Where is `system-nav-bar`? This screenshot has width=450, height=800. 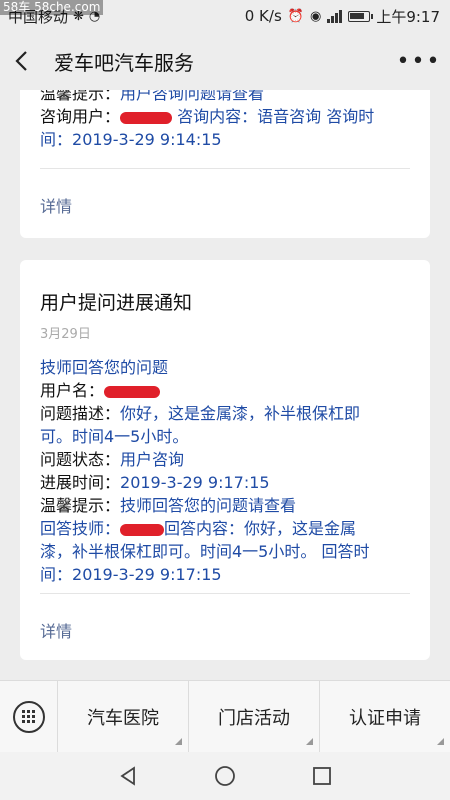 system-nav-bar is located at coordinates (225, 776).